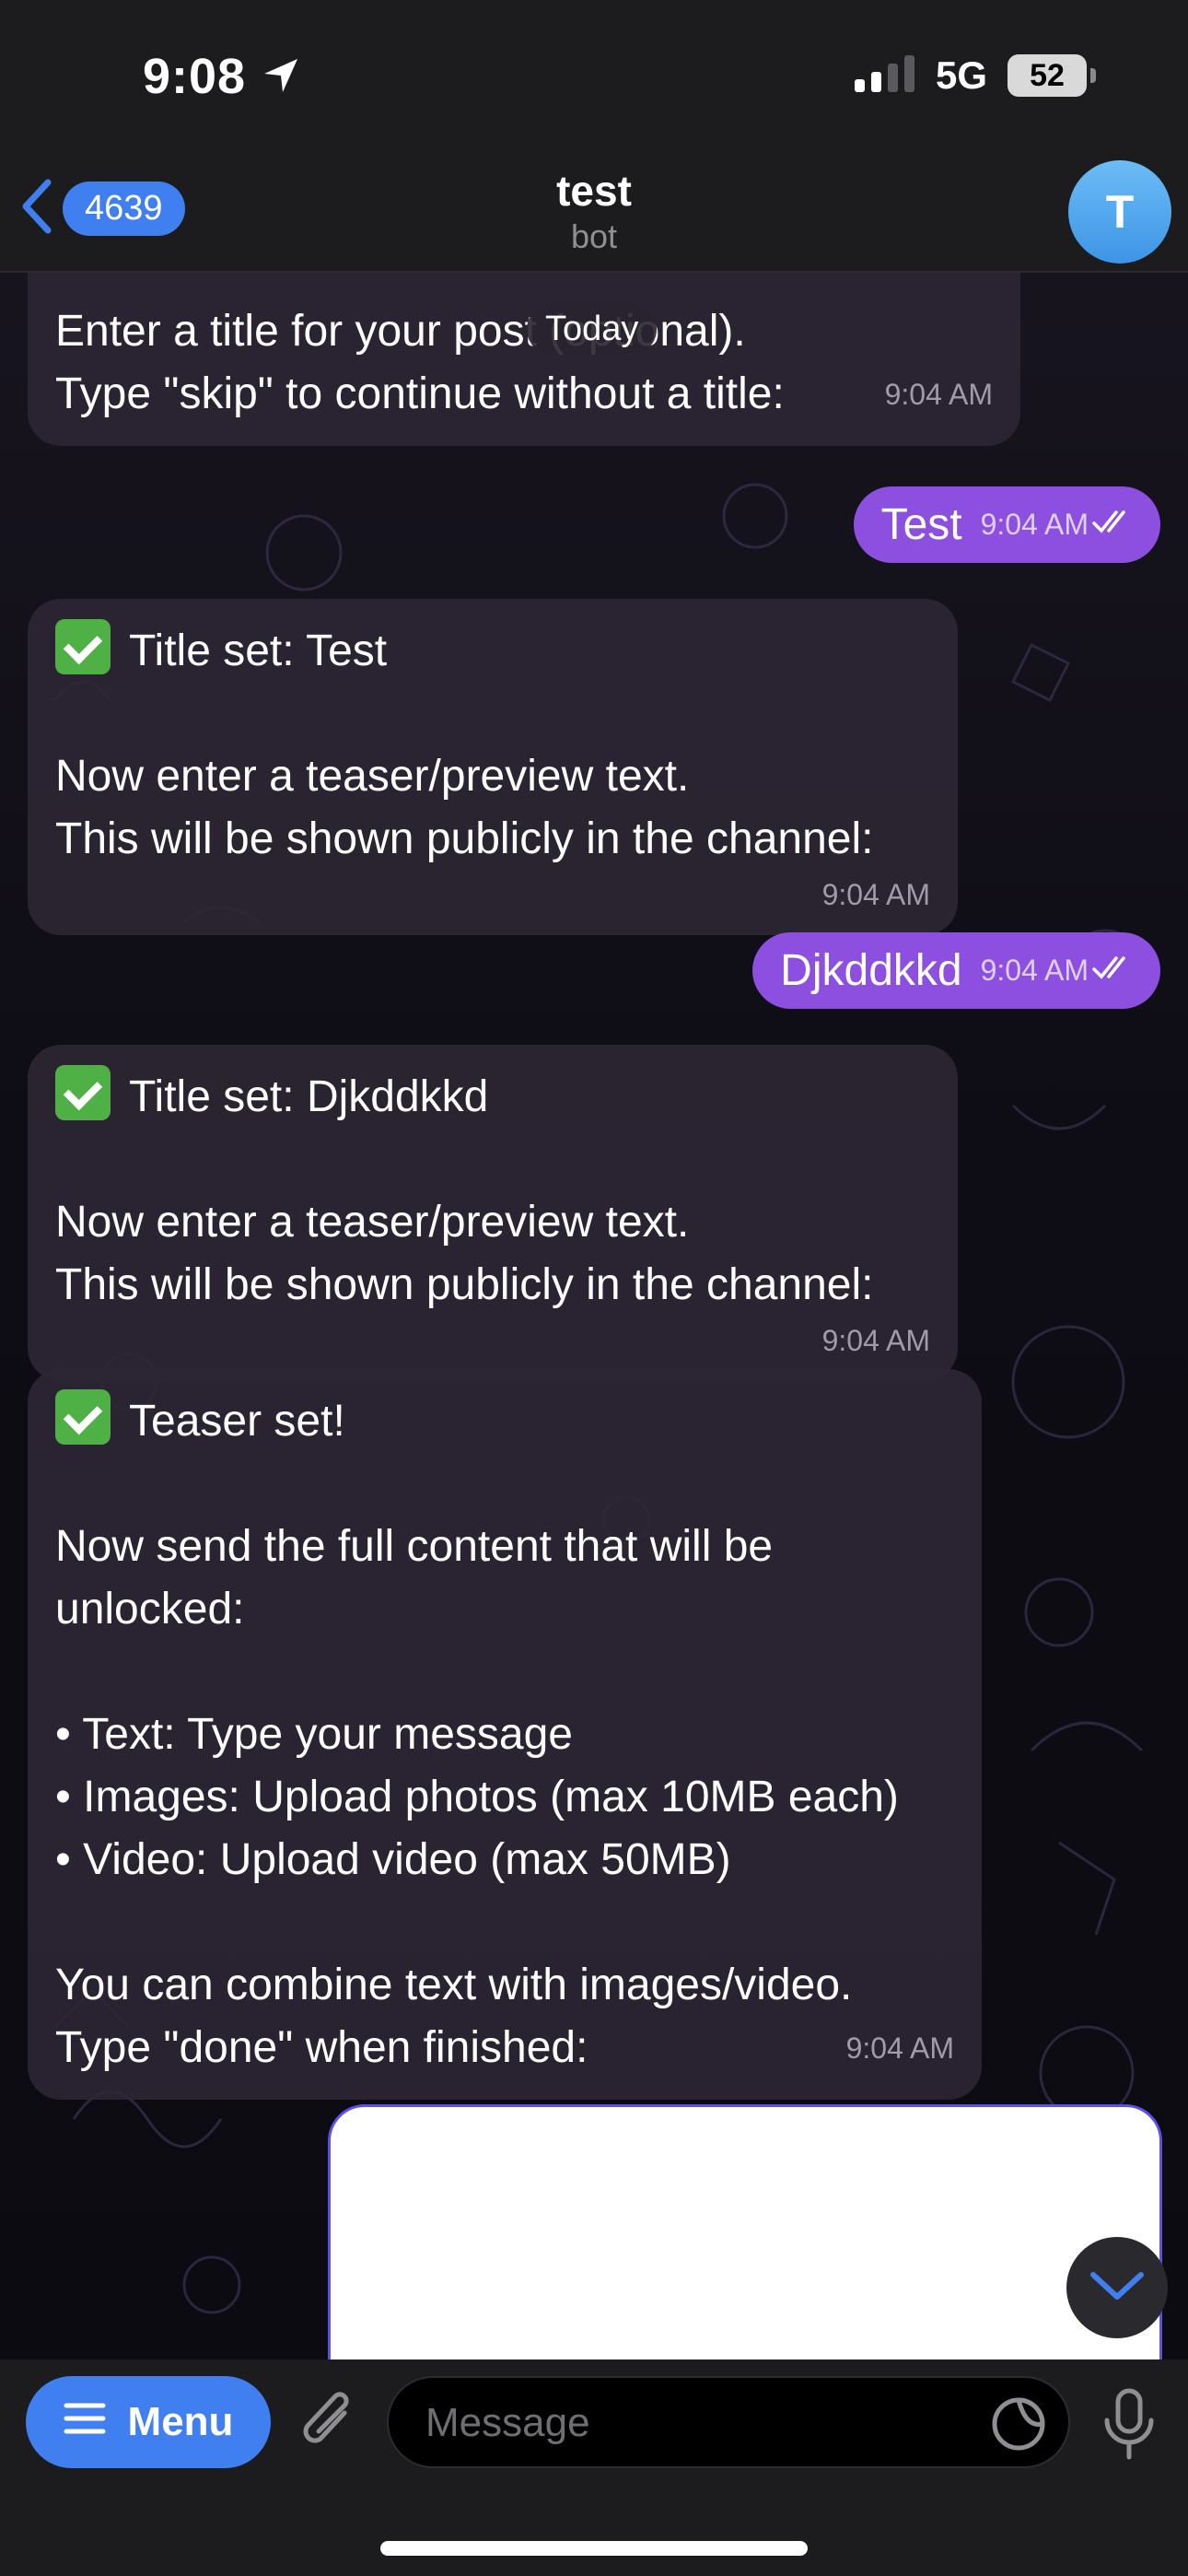  I want to click on battery-indicator: 52, so click(1051, 75).